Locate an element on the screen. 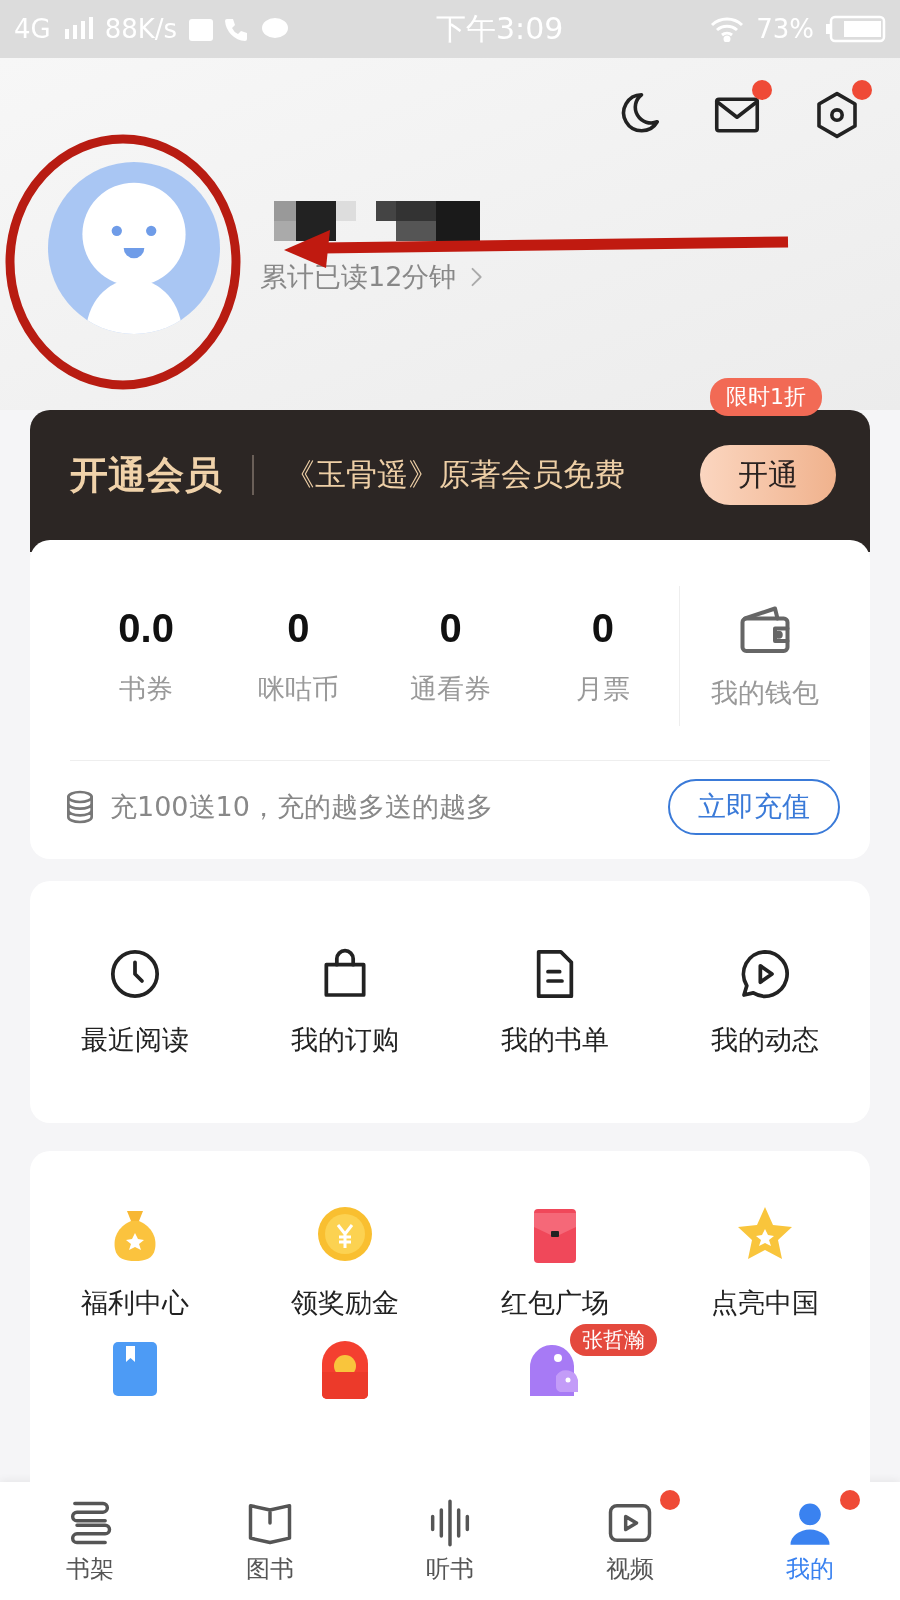 This screenshot has height=1600, width=900. stat-label: 咪咕币 is located at coordinates (298, 688).